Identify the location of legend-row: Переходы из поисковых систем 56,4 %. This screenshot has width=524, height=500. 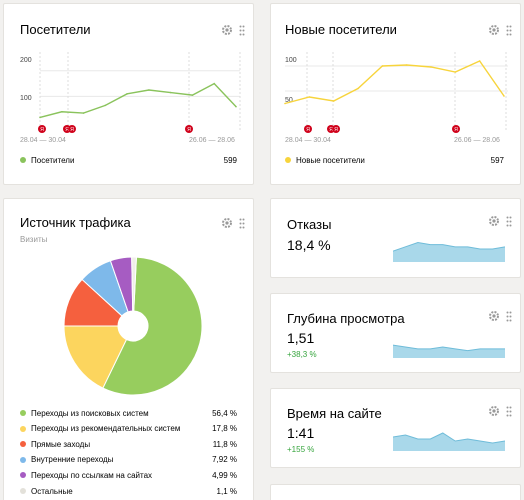
(128, 413).